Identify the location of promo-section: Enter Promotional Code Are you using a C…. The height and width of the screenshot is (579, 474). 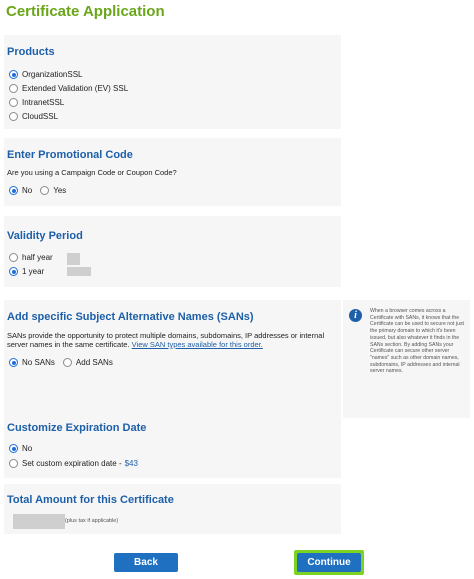
(172, 172).